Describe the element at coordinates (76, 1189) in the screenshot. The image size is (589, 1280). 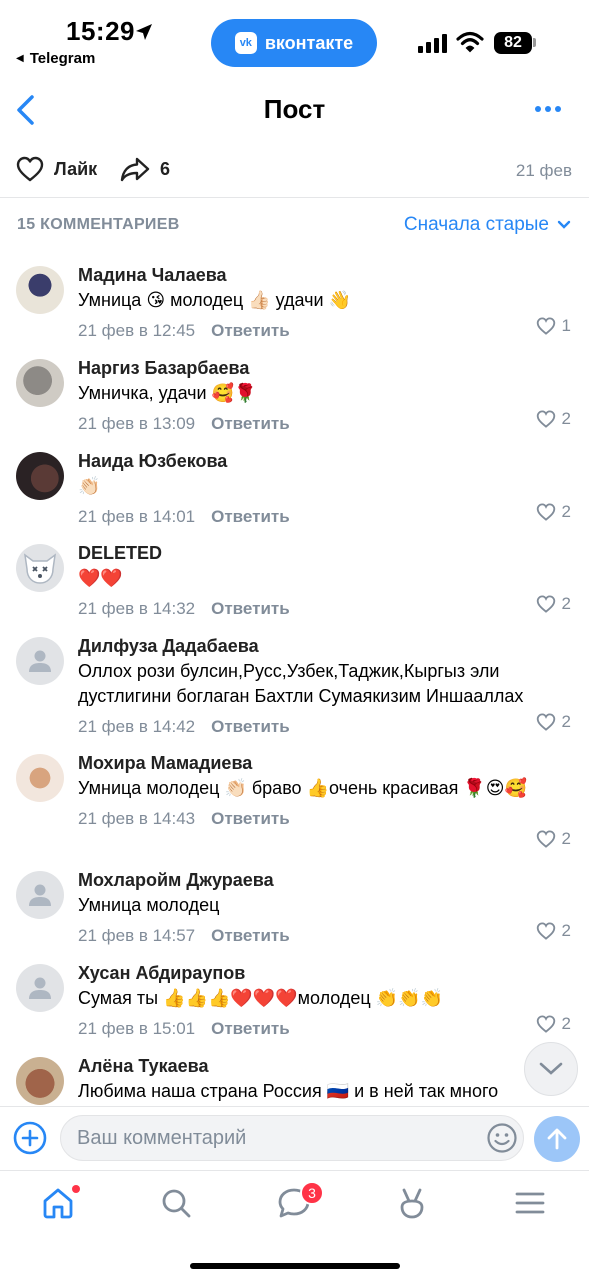
I see `home-notification-dot` at that location.